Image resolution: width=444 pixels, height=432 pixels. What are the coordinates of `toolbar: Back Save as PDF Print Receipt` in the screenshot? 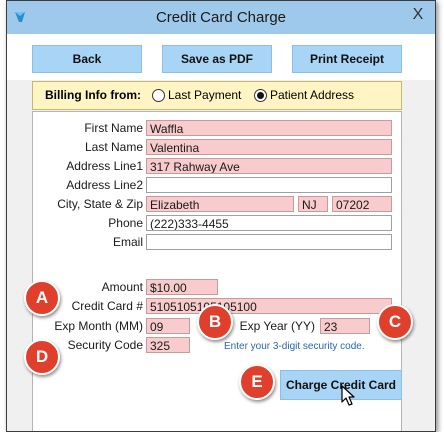 It's located at (221, 57).